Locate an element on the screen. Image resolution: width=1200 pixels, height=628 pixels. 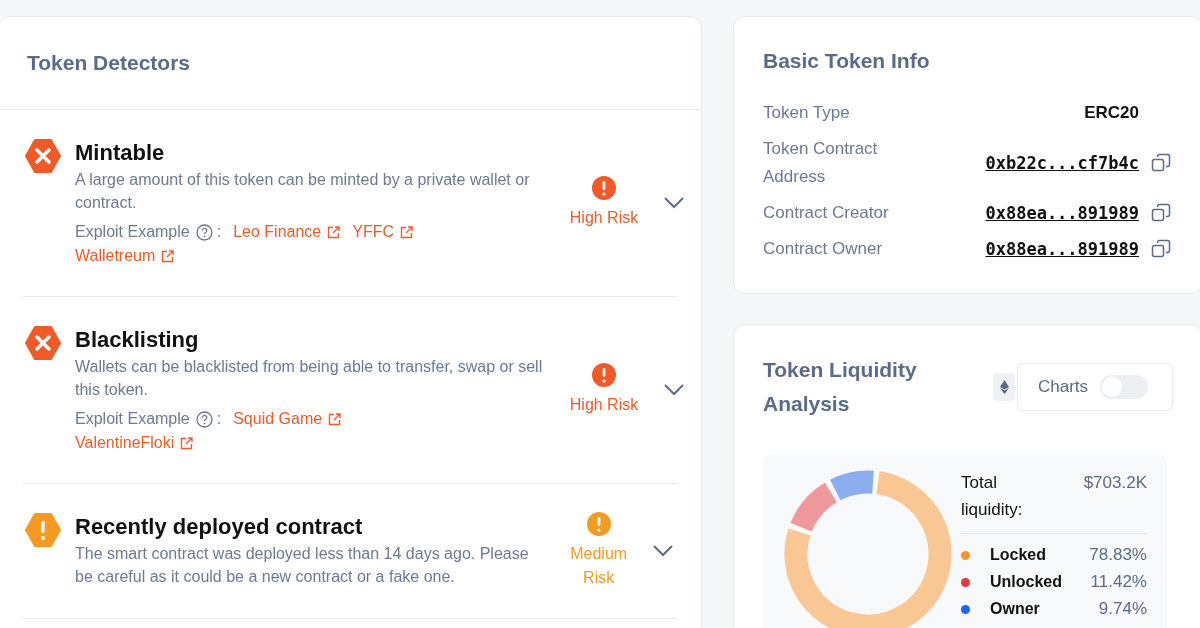
info-label: Token Type is located at coordinates (807, 112).